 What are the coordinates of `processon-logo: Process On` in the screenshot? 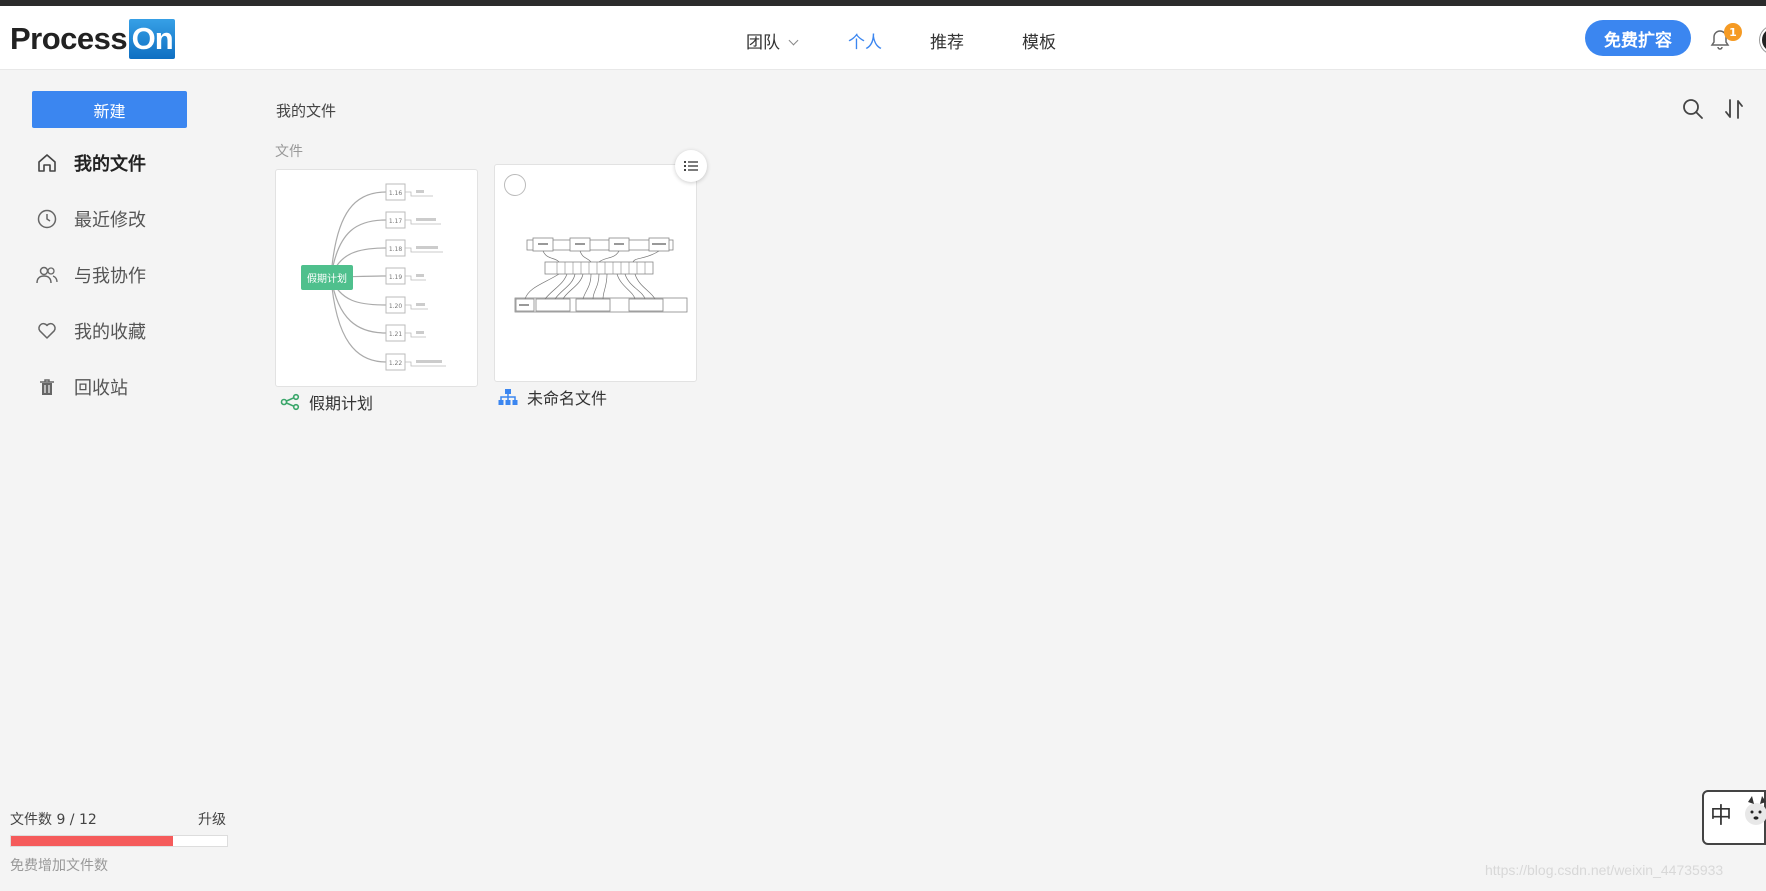 It's located at (93, 39).